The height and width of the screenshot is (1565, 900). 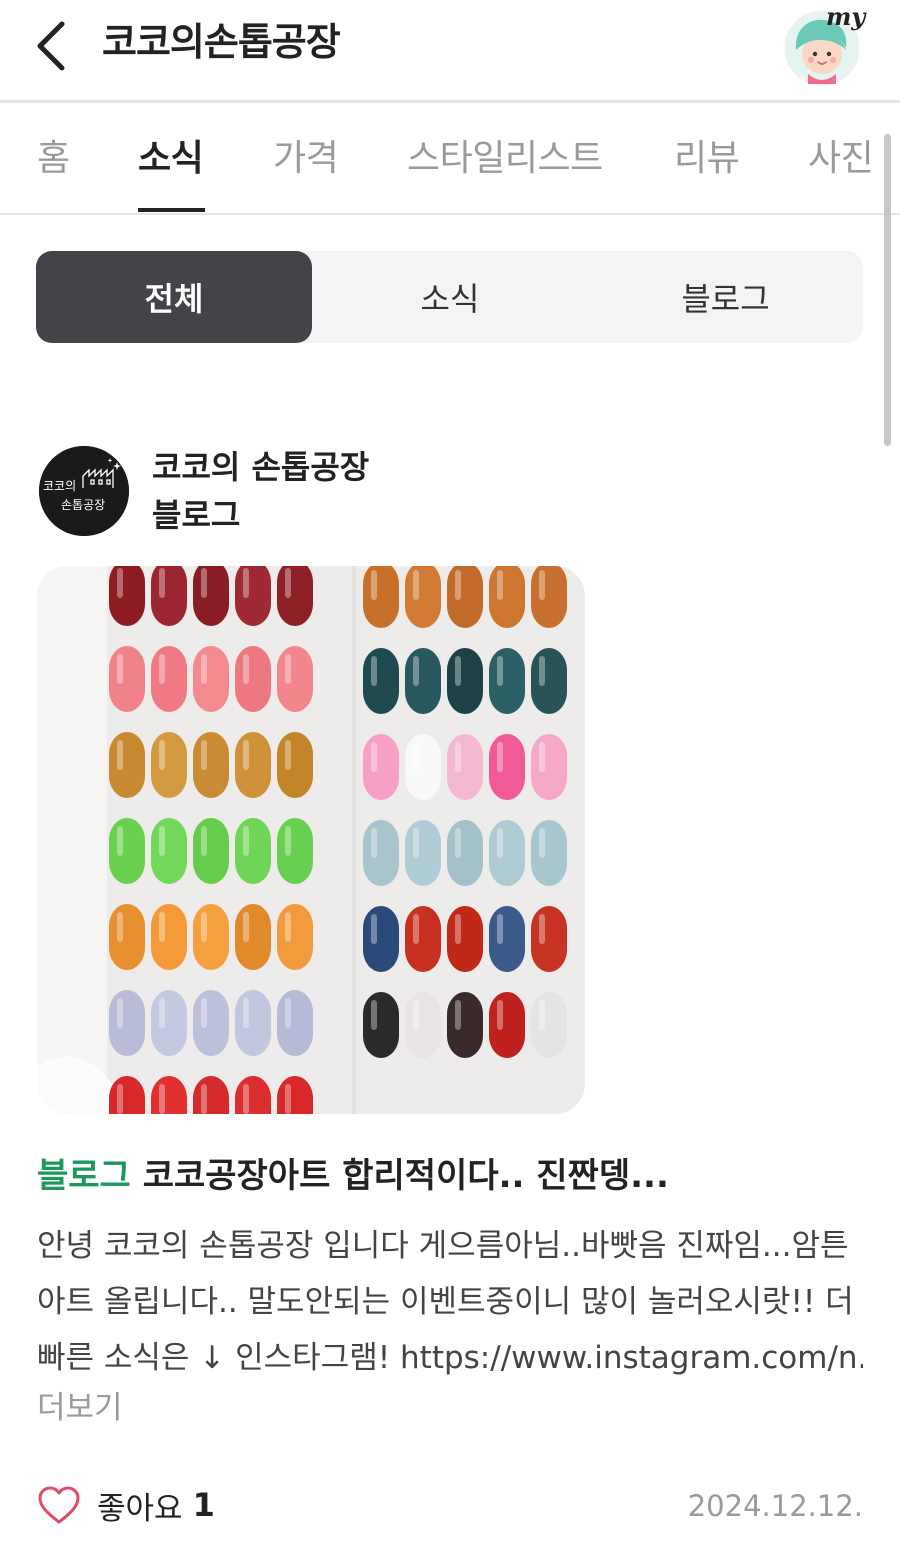 I want to click on tab-review: 리뷰, so click(x=707, y=159).